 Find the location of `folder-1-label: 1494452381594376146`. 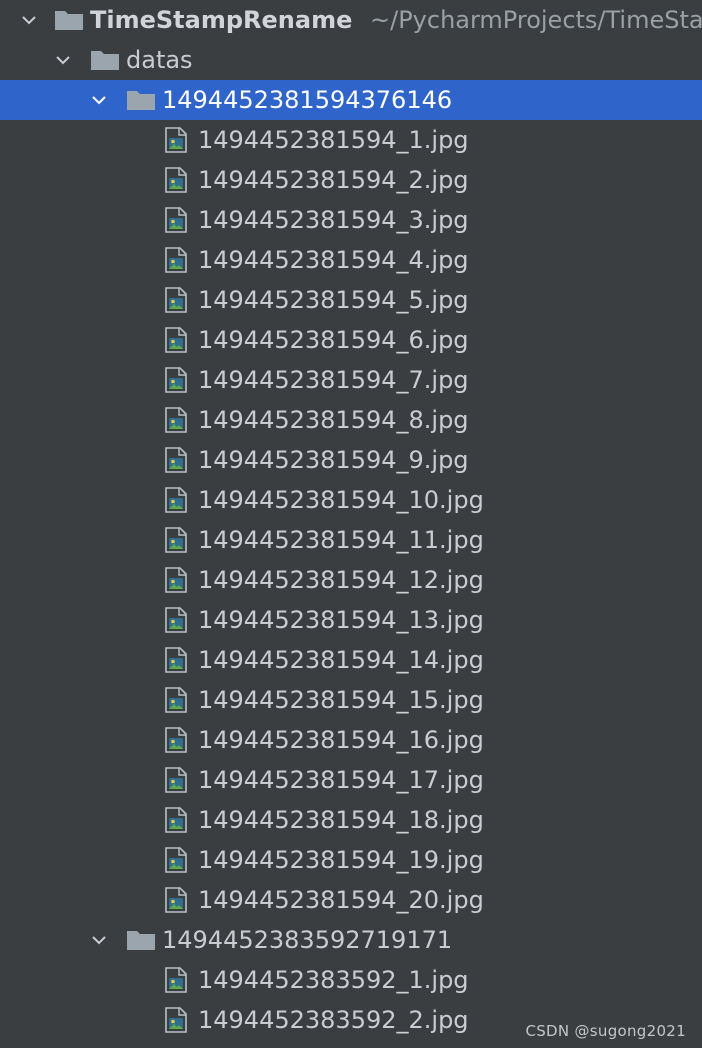

folder-1-label: 1494452381594376146 is located at coordinates (307, 100).